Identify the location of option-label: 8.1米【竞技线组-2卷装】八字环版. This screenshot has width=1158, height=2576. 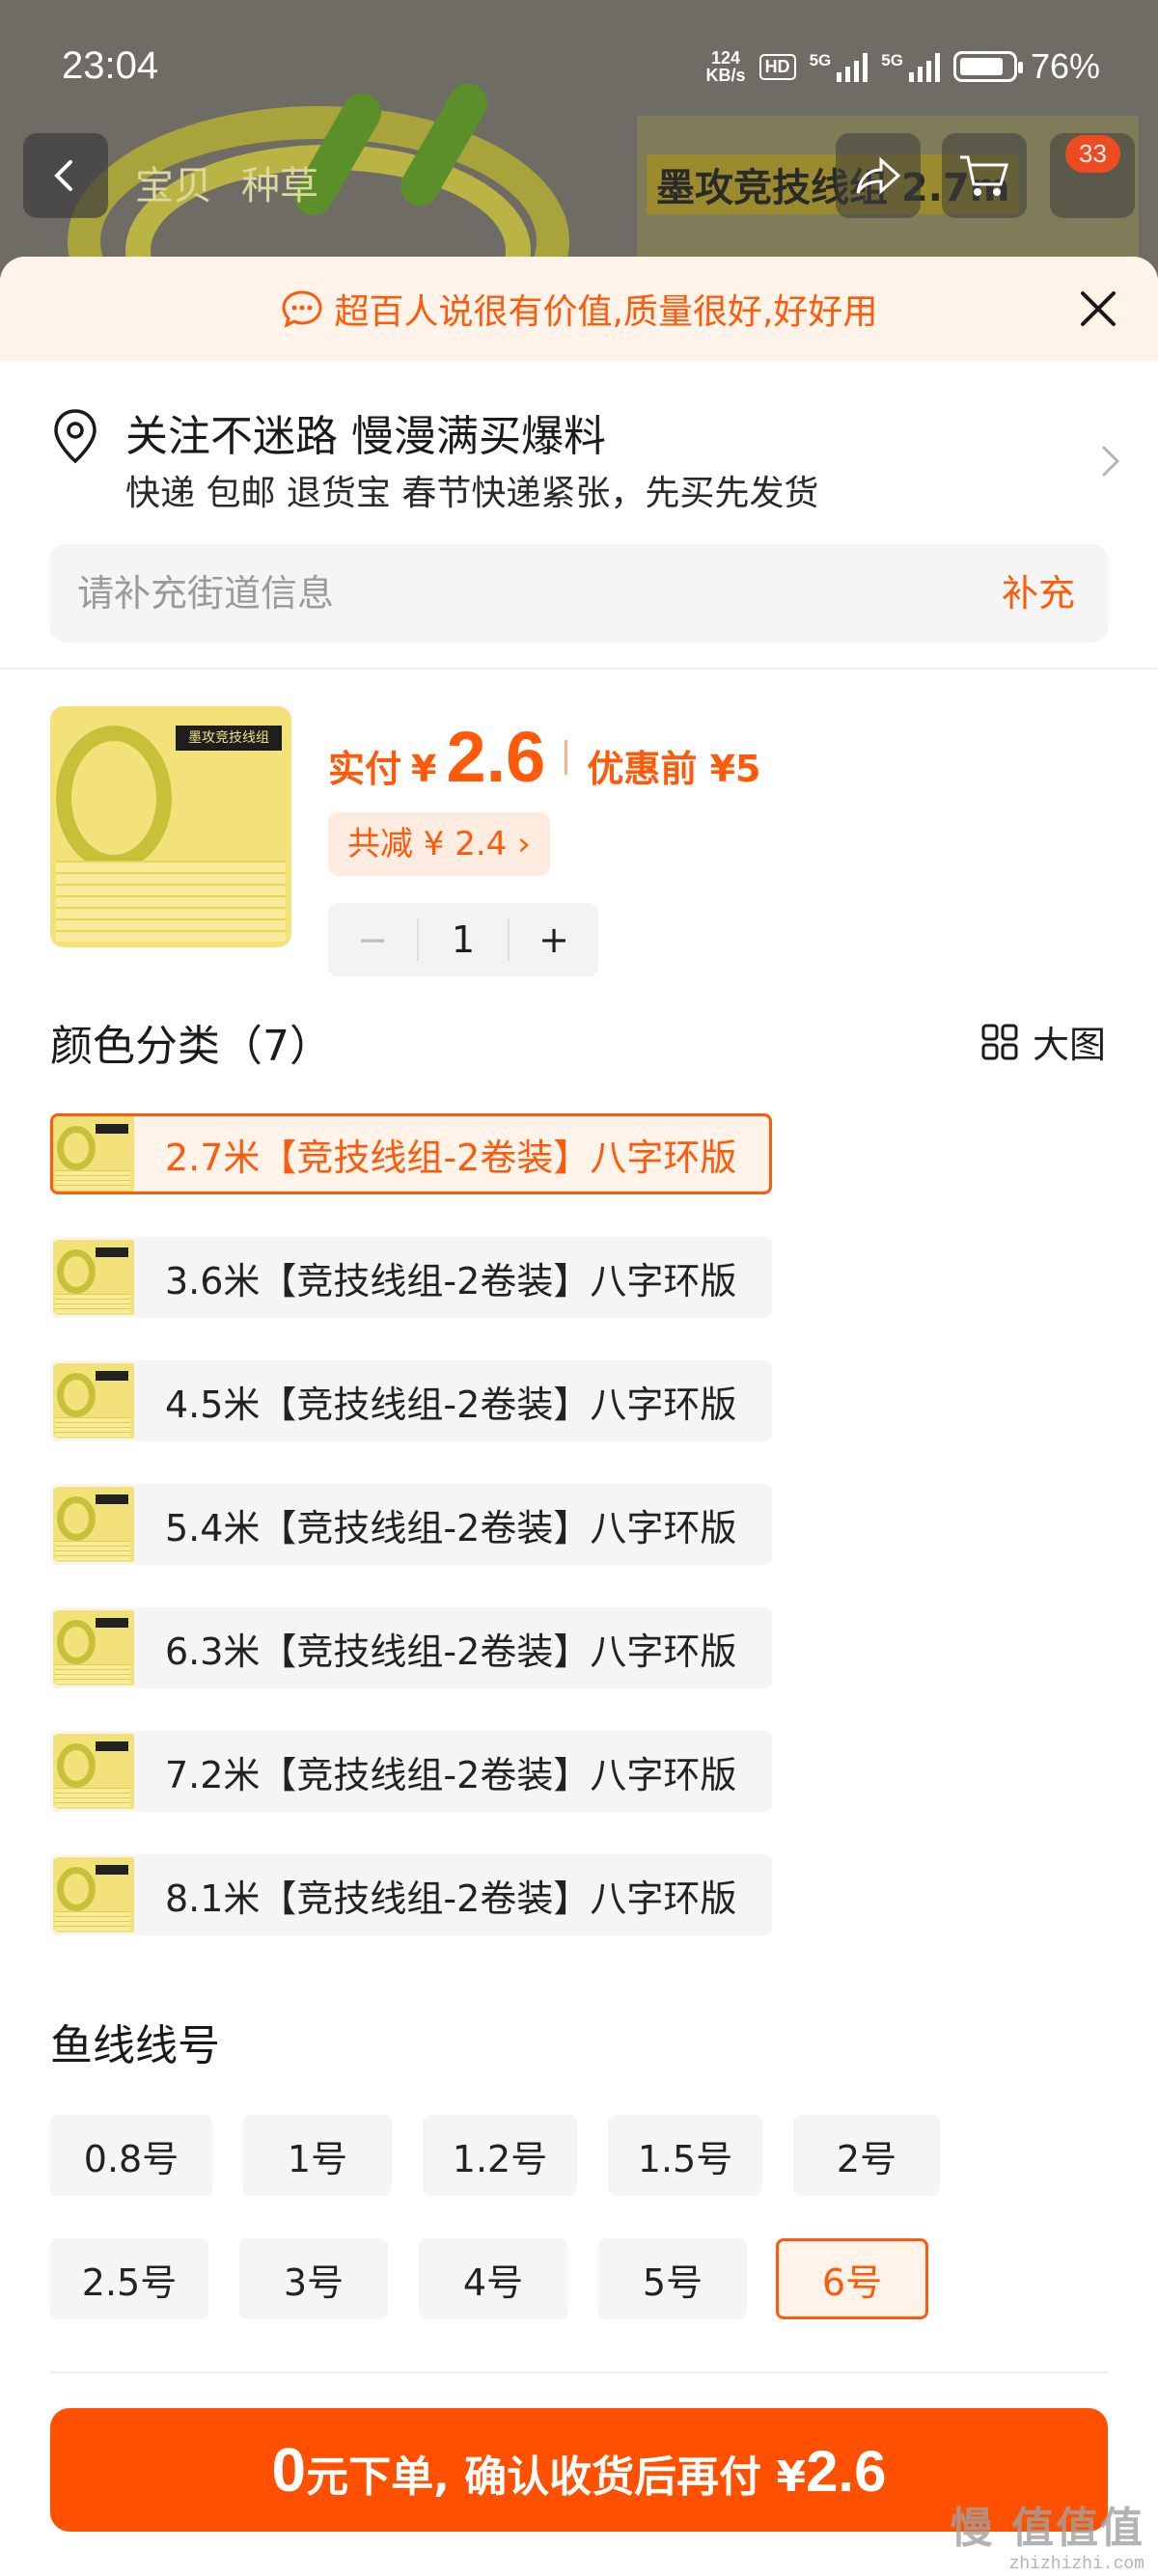
(451, 1899).